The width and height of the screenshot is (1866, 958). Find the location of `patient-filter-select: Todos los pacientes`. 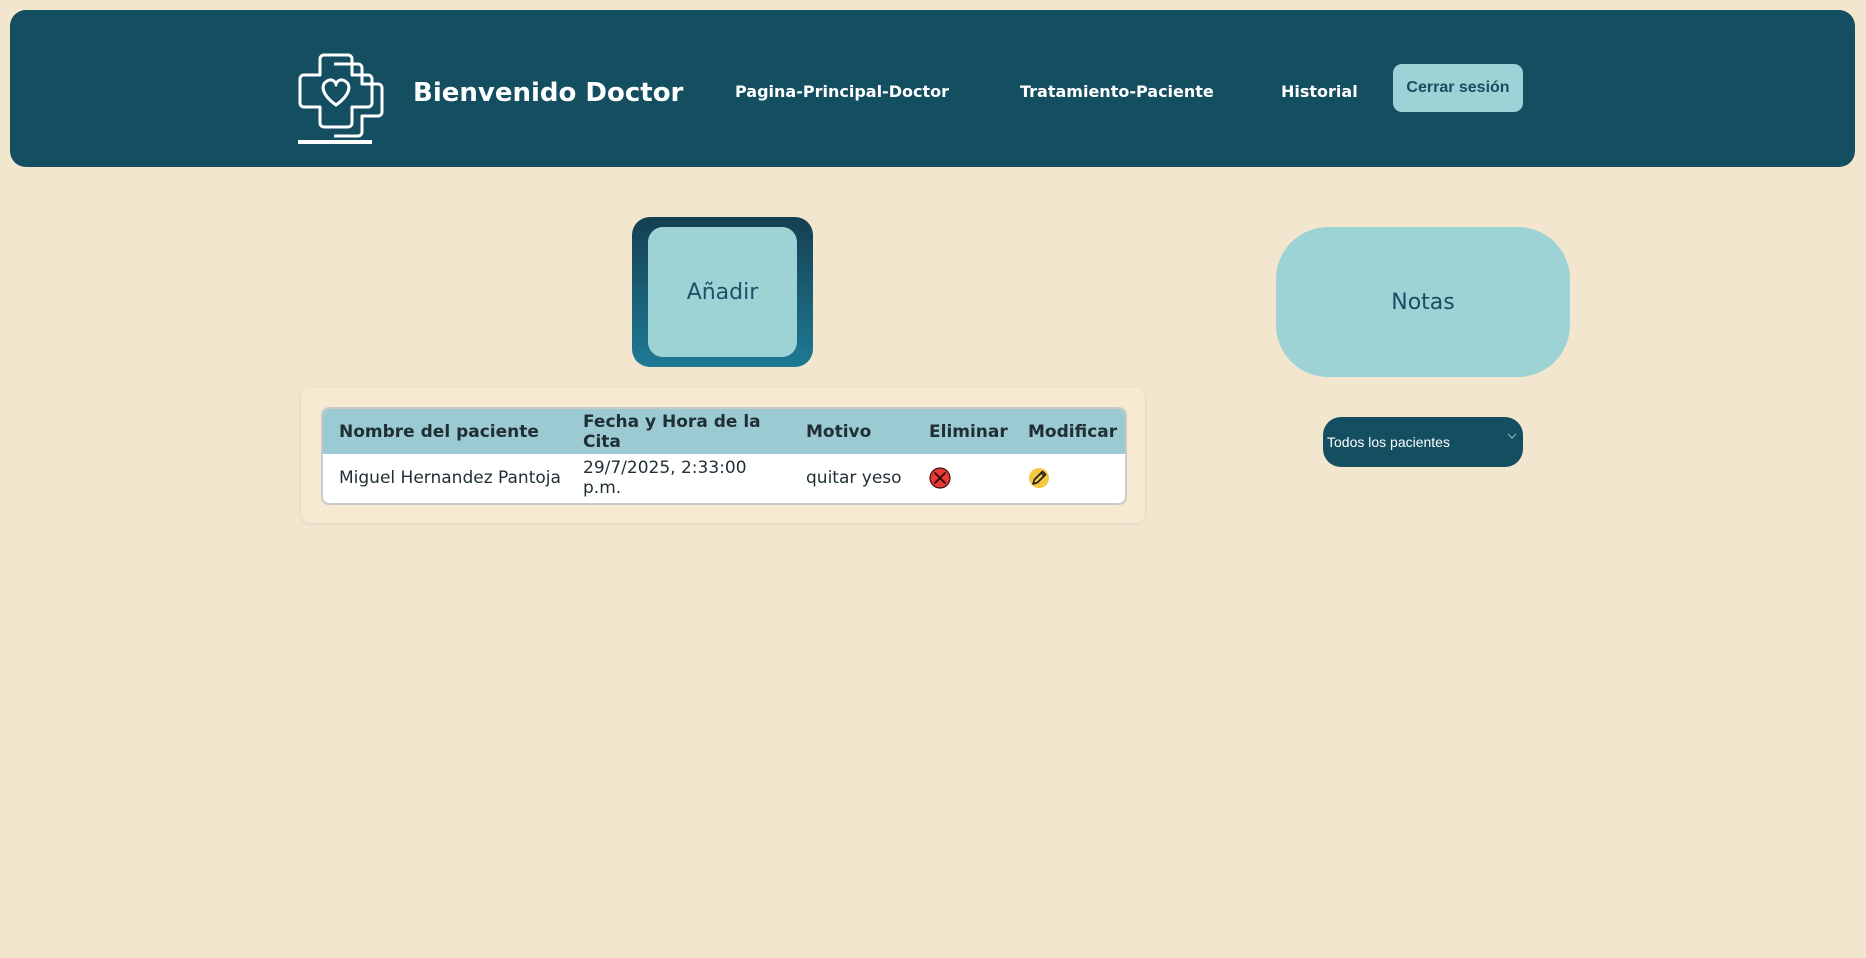

patient-filter-select: Todos los pacientes is located at coordinates (1423, 442).